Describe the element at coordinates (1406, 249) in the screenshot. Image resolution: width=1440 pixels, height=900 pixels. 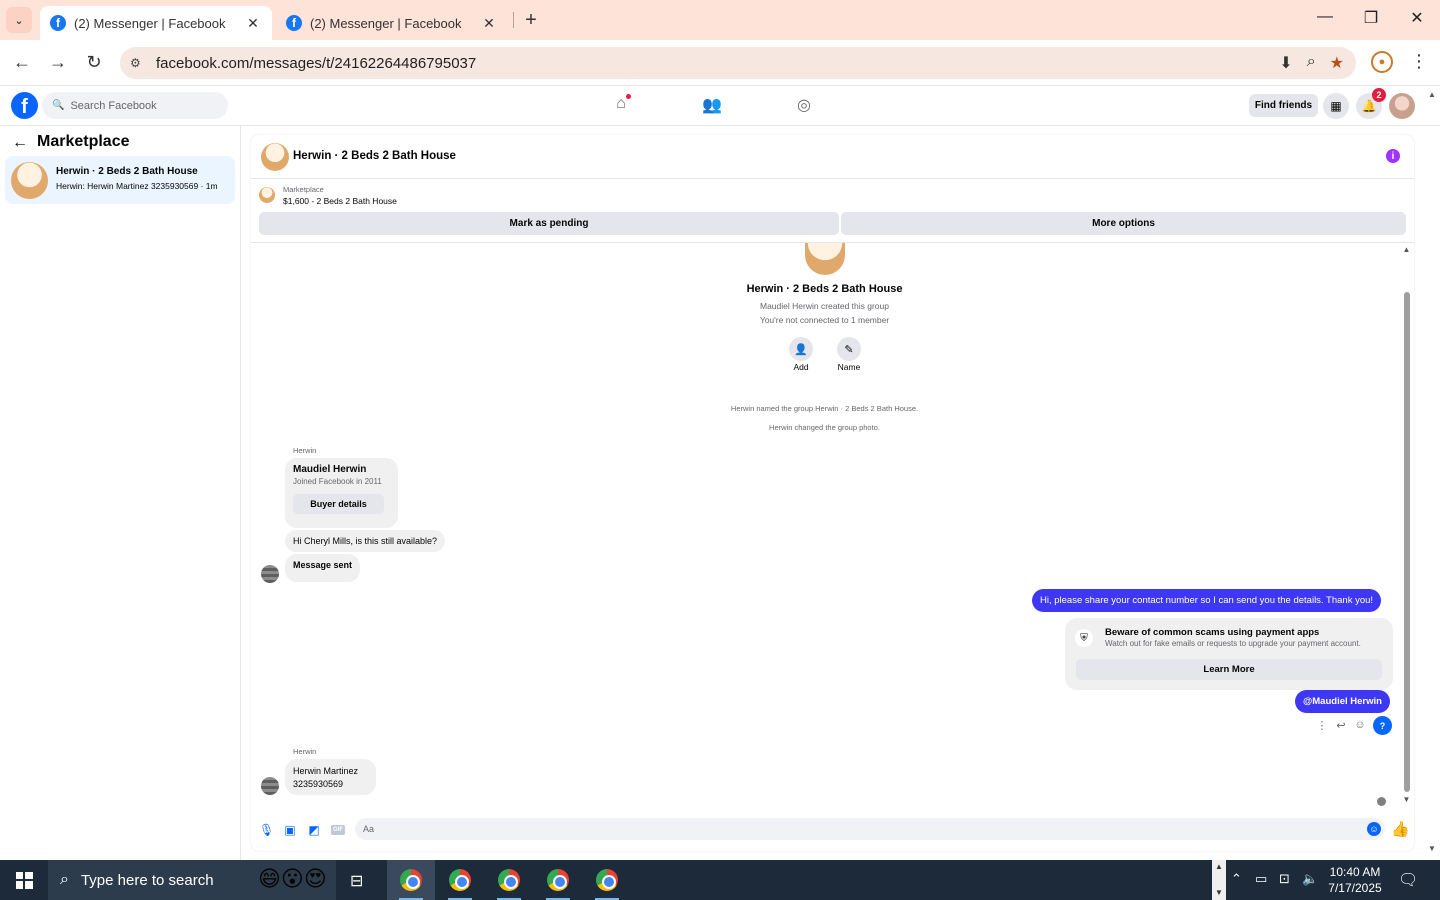
I see `scroll-up-icon: ▲` at that location.